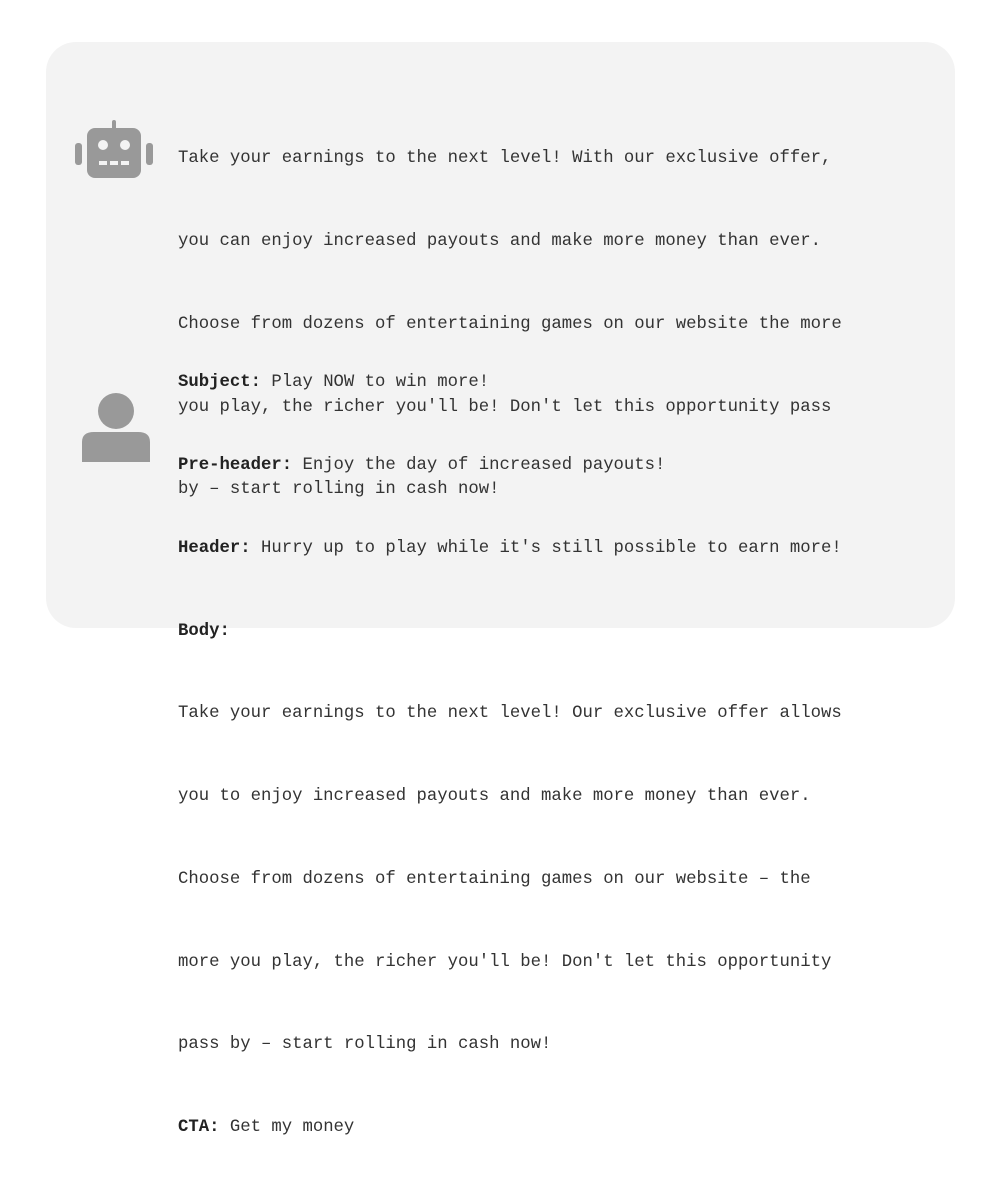  I want to click on robot-icon, so click(114, 153).